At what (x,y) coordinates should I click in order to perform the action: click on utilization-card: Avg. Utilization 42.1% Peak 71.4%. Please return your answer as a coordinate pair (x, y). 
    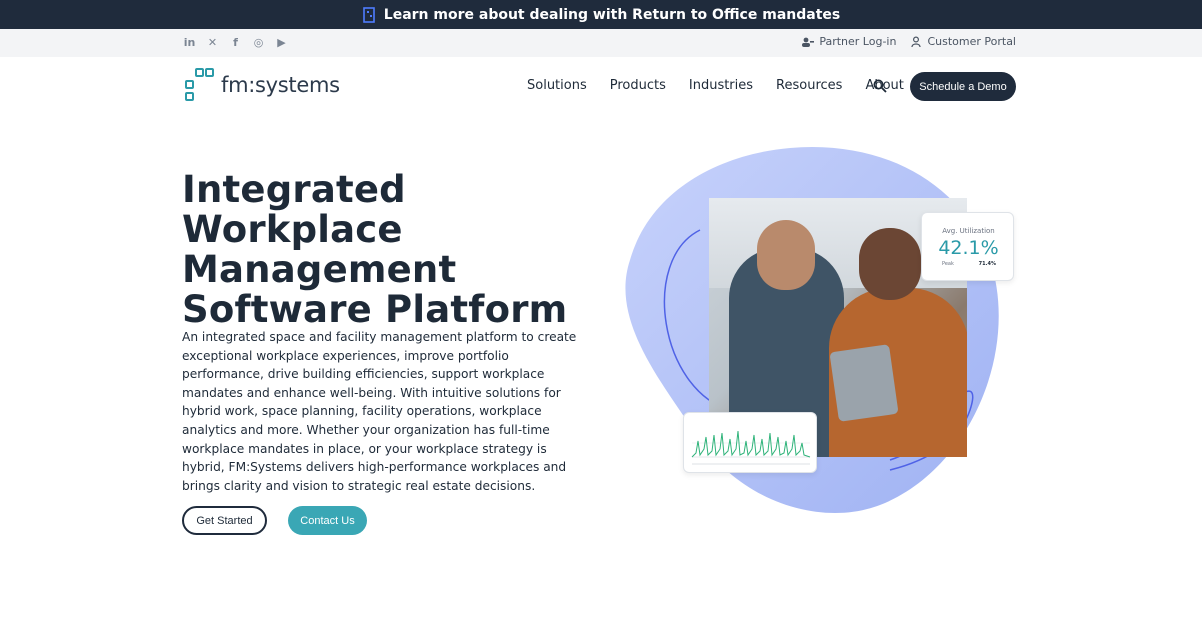
    Looking at the image, I should click on (967, 246).